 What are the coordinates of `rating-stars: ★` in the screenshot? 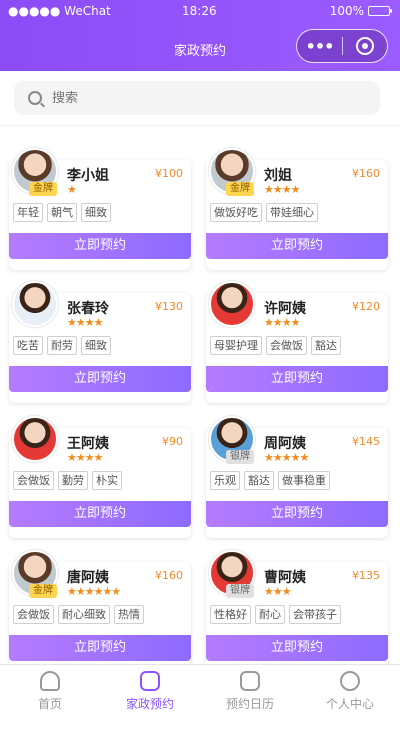 It's located at (72, 189).